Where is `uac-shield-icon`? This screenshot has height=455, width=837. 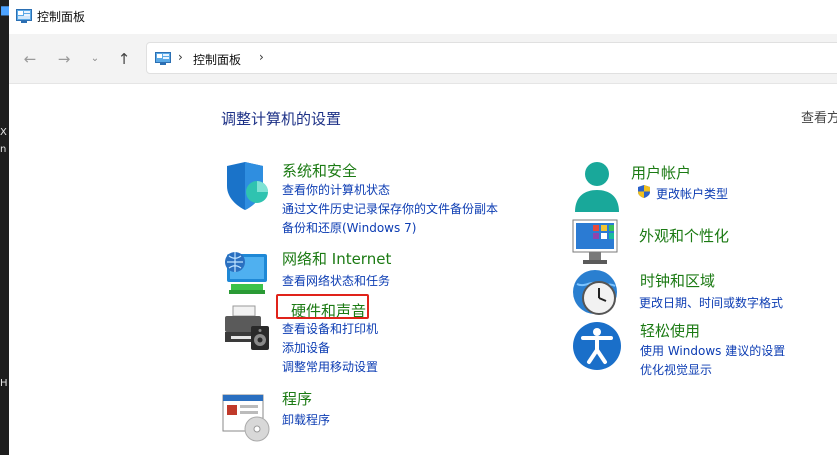 uac-shield-icon is located at coordinates (644, 191).